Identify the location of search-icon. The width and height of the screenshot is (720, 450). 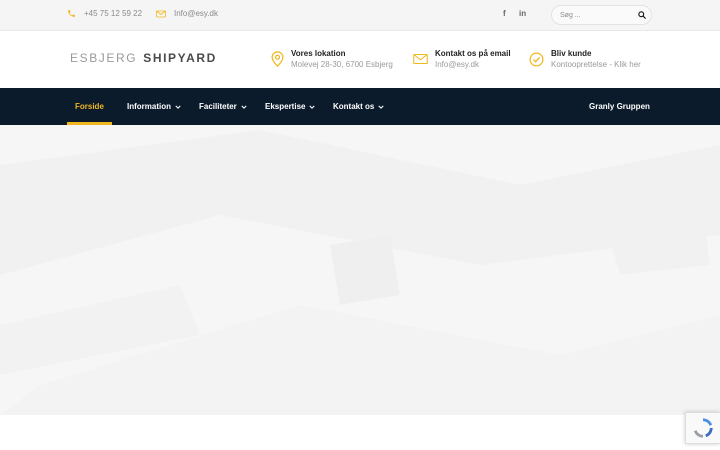
(642, 15).